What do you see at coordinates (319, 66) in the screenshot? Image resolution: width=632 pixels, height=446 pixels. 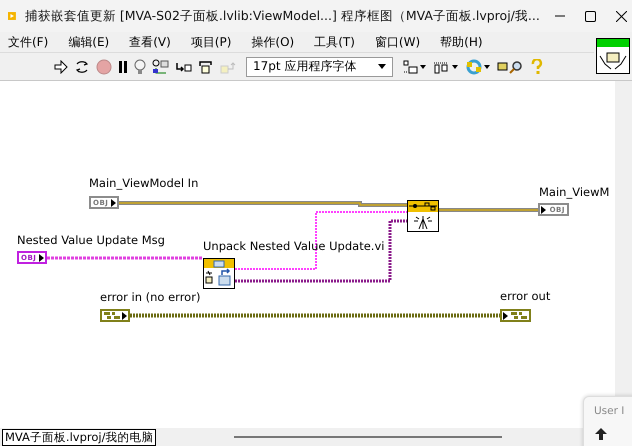 I see `font-dropdown: 17pt 应用程序字体` at bounding box center [319, 66].